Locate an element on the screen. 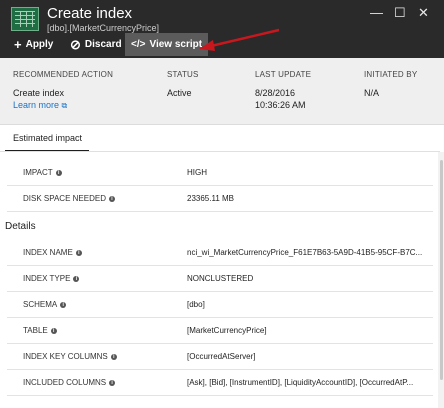 The height and width of the screenshot is (408, 444). status-header: STATUS is located at coordinates (183, 74).